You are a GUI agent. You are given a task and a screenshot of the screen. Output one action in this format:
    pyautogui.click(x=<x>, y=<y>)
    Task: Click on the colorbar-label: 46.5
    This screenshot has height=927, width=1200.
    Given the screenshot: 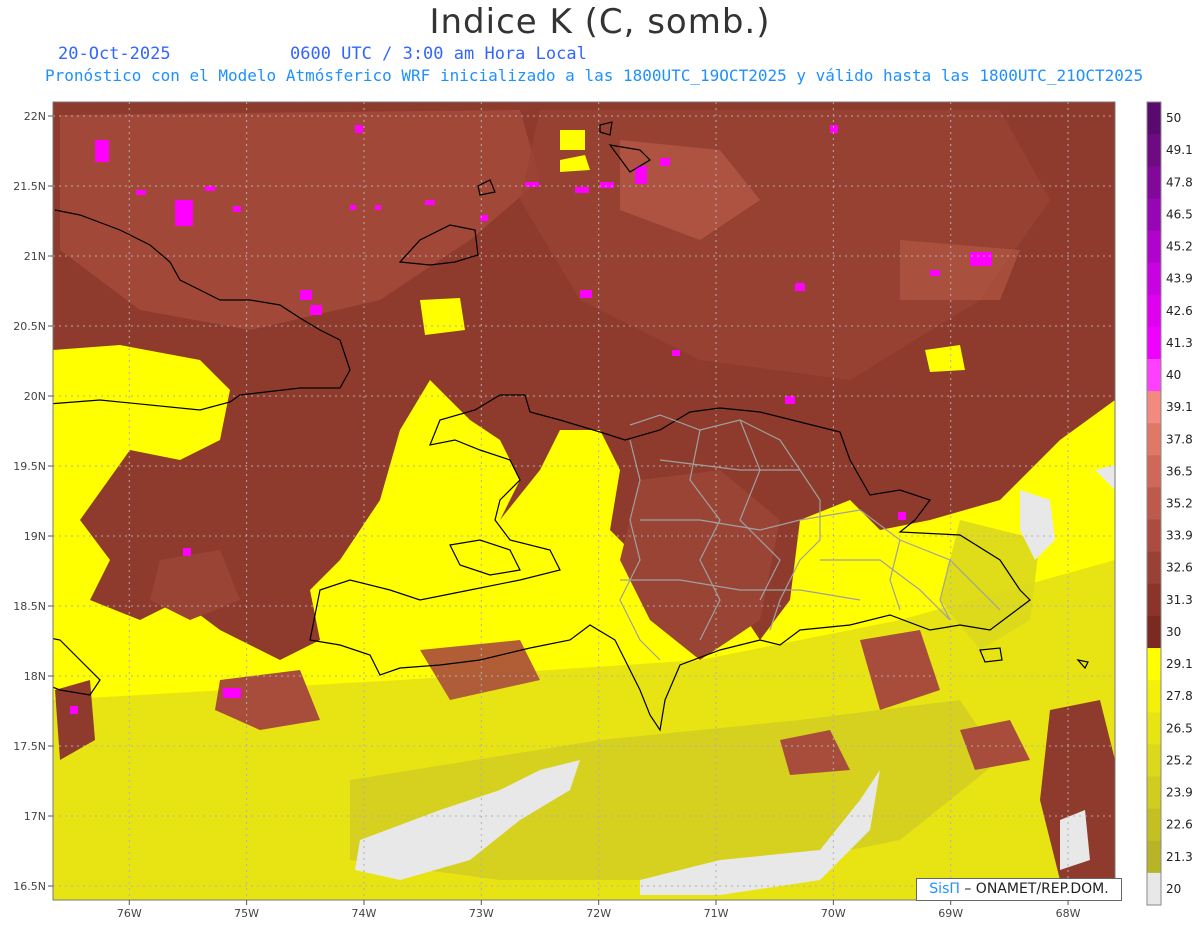 What is the action you would take?
    pyautogui.click(x=1179, y=214)
    